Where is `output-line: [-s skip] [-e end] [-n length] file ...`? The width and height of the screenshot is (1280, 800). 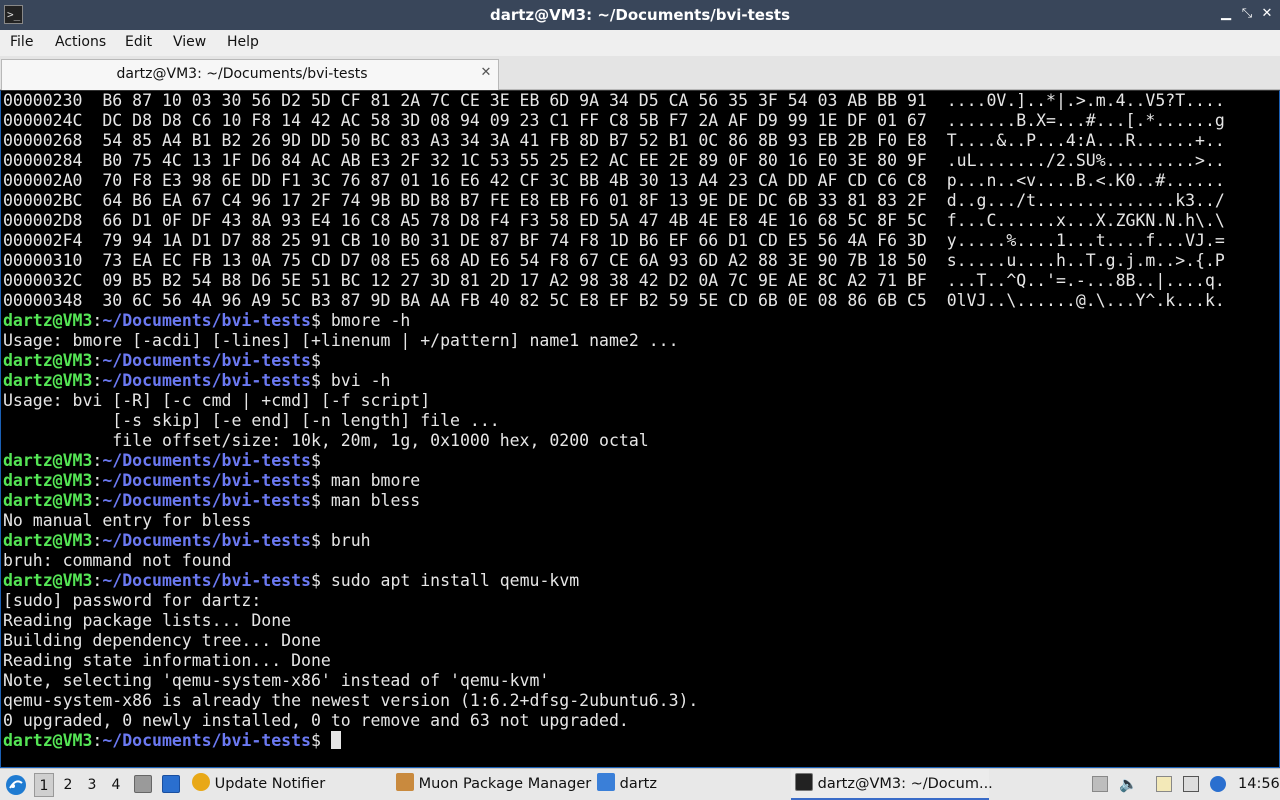 output-line: [-s skip] [-e end] [-n length] file ... is located at coordinates (251, 420).